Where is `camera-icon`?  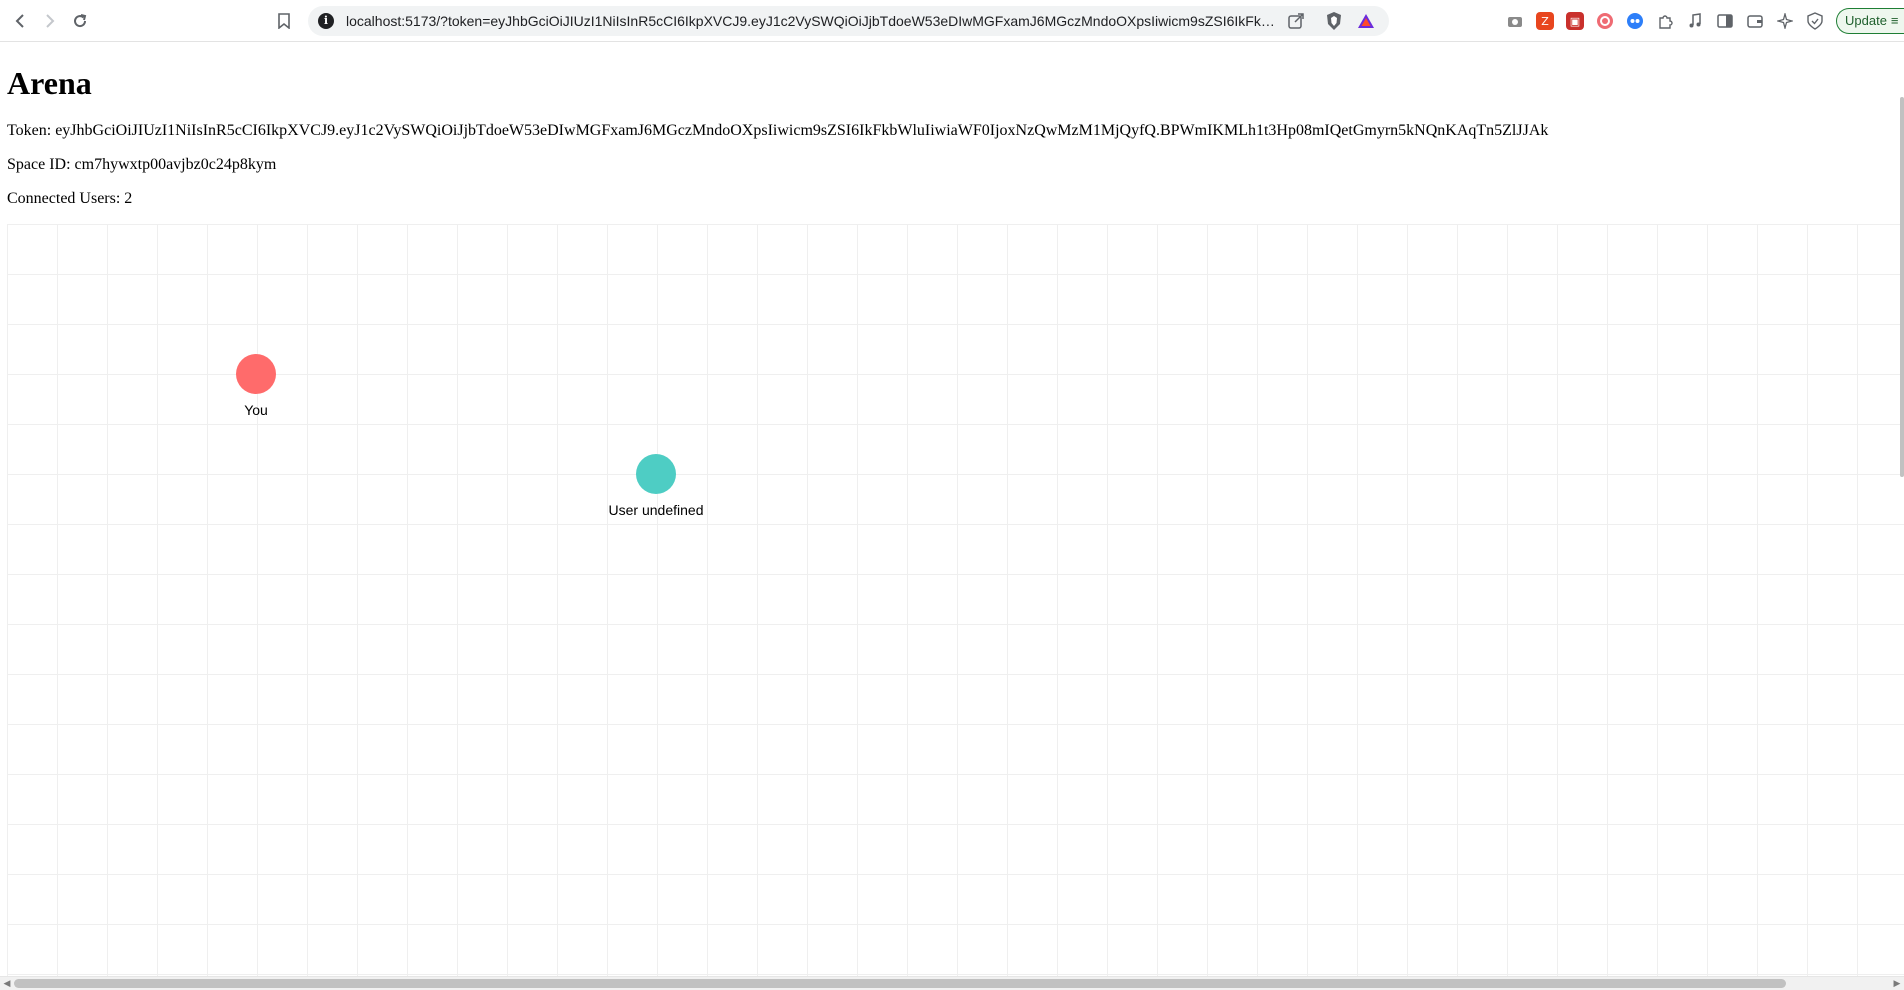
camera-icon is located at coordinates (1515, 21).